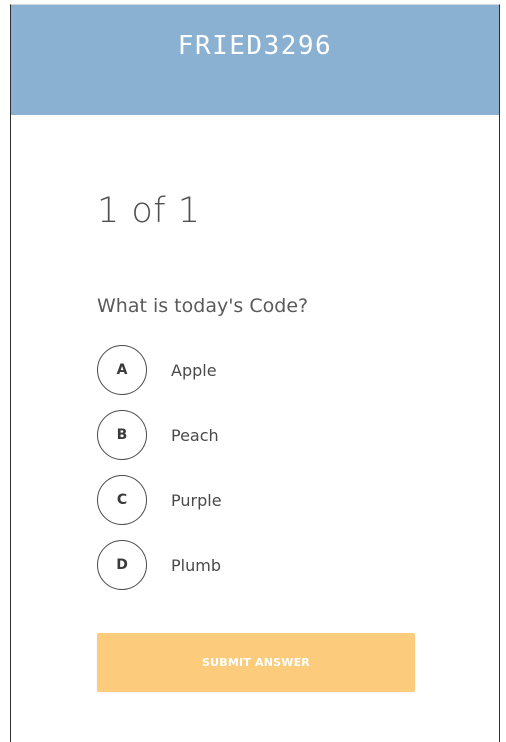 The height and width of the screenshot is (742, 506). Describe the element at coordinates (122, 370) in the screenshot. I see `option-a-letter-circle: A` at that location.